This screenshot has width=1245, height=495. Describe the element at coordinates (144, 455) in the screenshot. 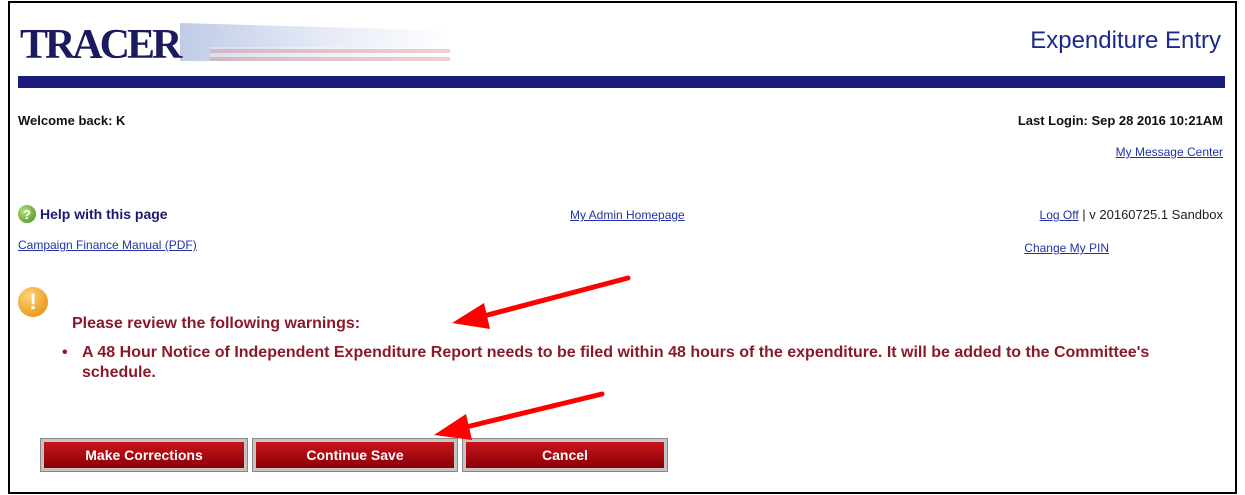

I see `make-corrections-button: Make Corrections` at that location.